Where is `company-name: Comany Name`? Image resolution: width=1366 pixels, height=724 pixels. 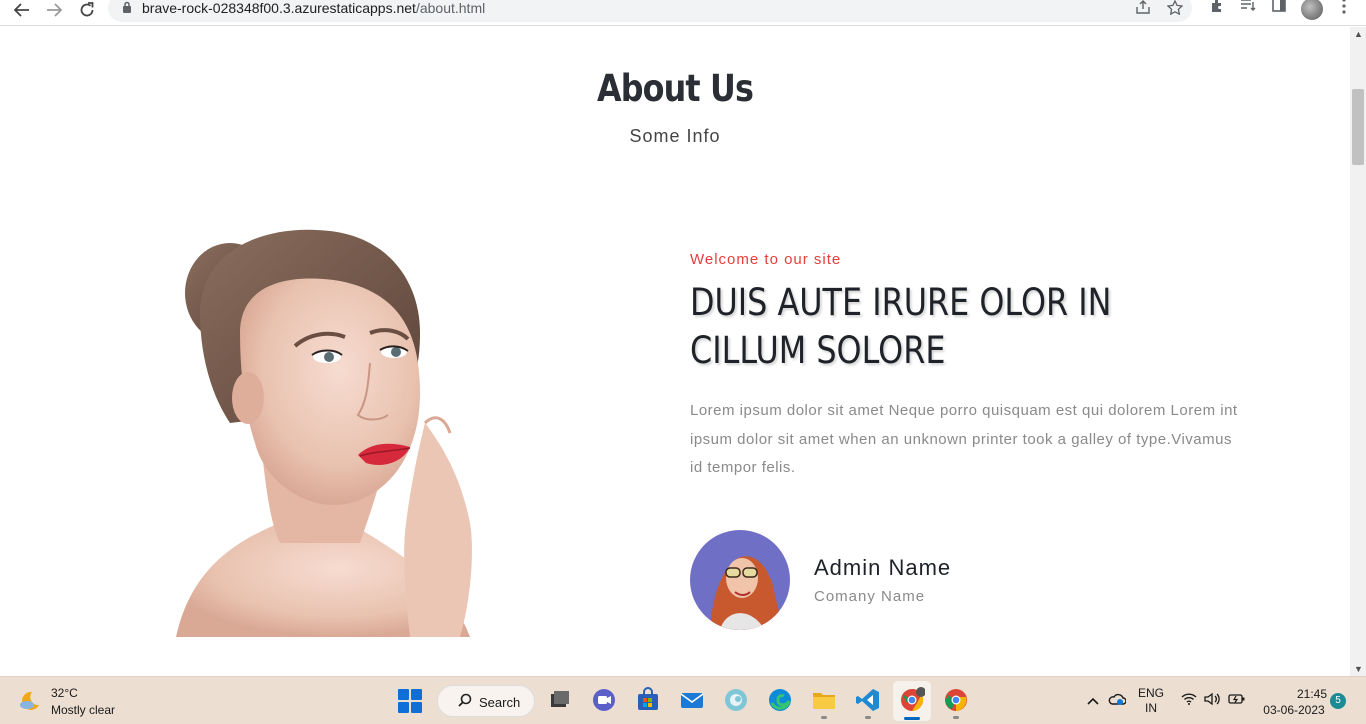 company-name: Comany Name is located at coordinates (870, 596).